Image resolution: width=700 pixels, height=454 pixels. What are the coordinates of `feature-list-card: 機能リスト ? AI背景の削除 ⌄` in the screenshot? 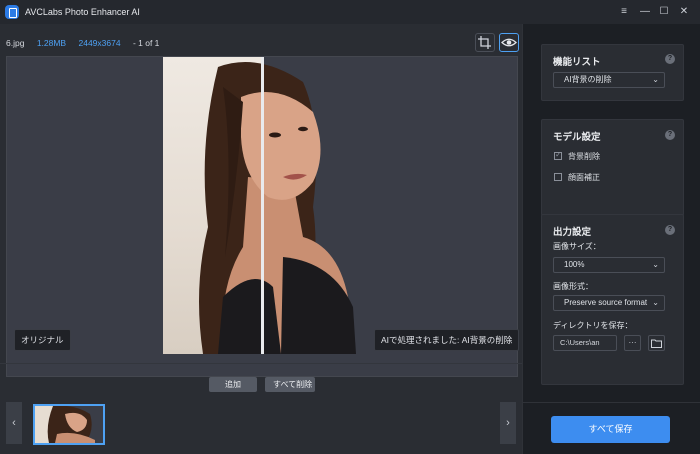 It's located at (612, 72).